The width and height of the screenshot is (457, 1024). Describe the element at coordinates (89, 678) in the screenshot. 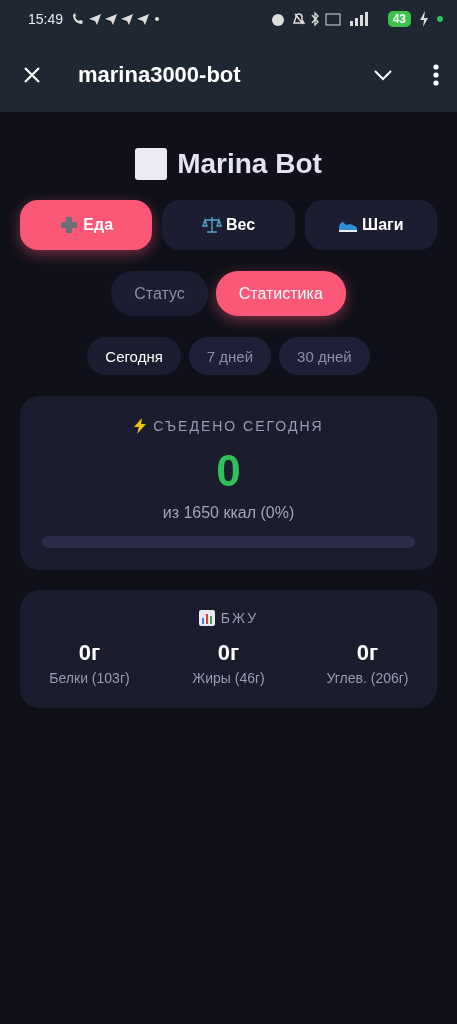

I see `macro-label: Белки (103г)` at that location.